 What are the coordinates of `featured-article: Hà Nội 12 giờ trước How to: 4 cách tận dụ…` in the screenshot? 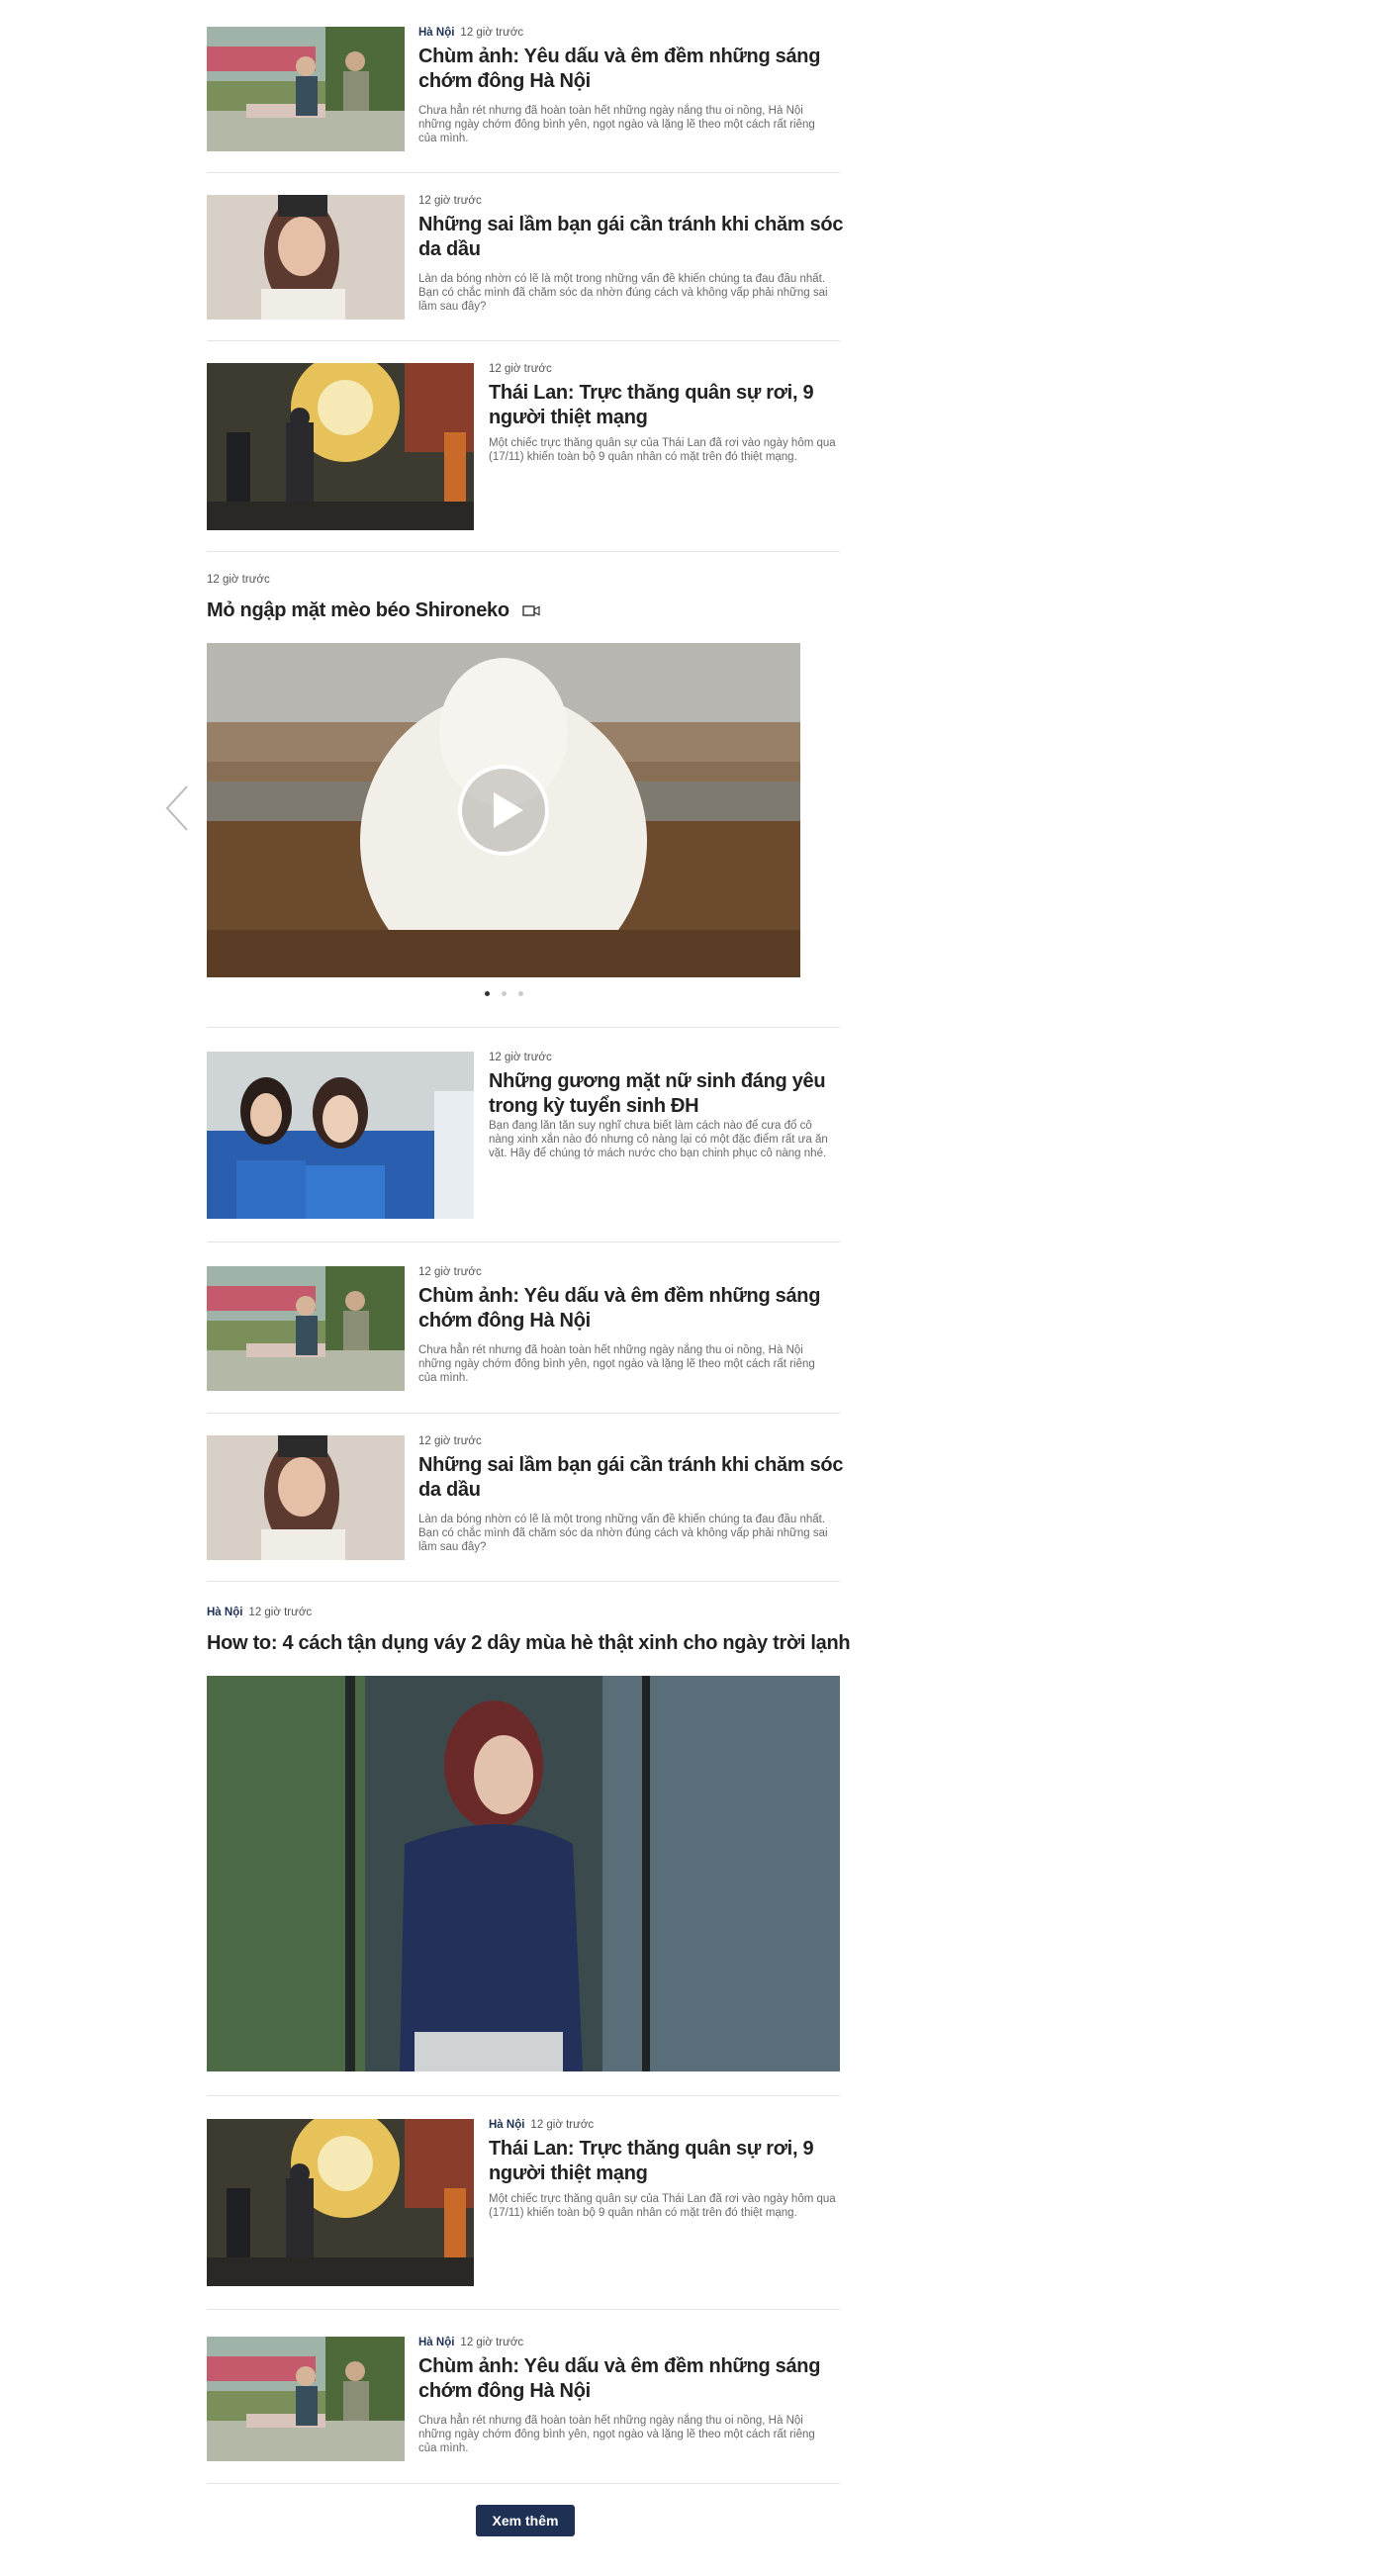 It's located at (529, 1839).